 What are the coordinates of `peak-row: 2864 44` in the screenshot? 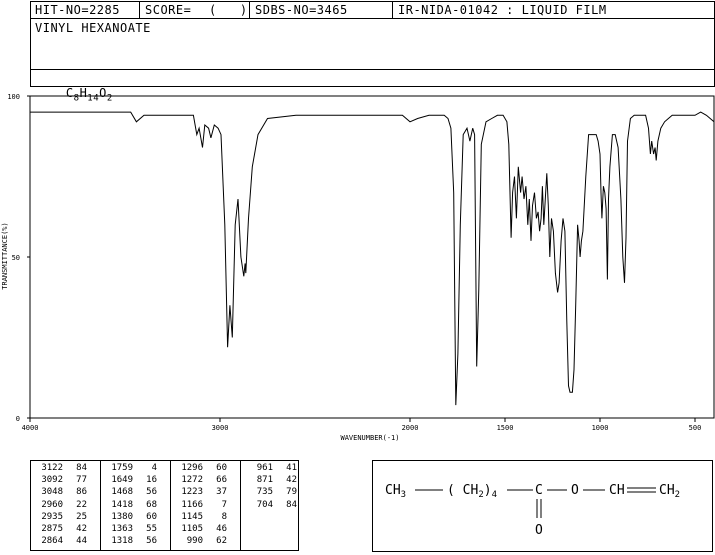 It's located at (61, 541).